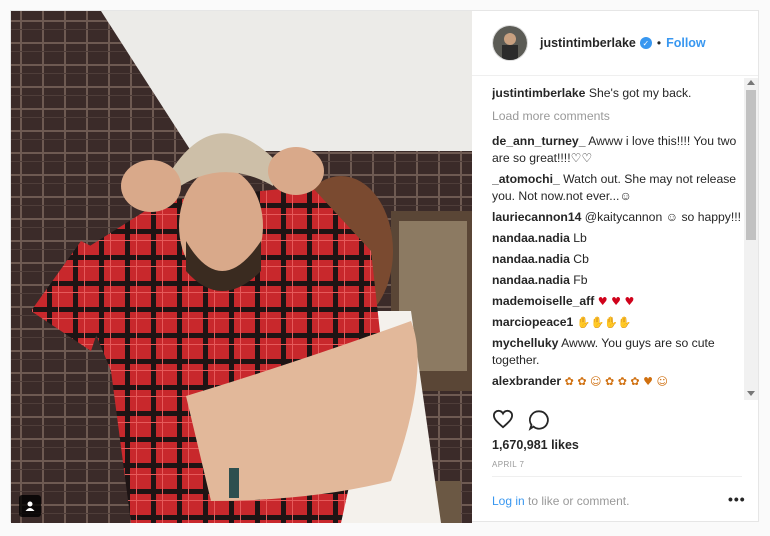 This screenshot has width=770, height=536. I want to click on list-item: nandaa.nadia Fb, so click(617, 280).